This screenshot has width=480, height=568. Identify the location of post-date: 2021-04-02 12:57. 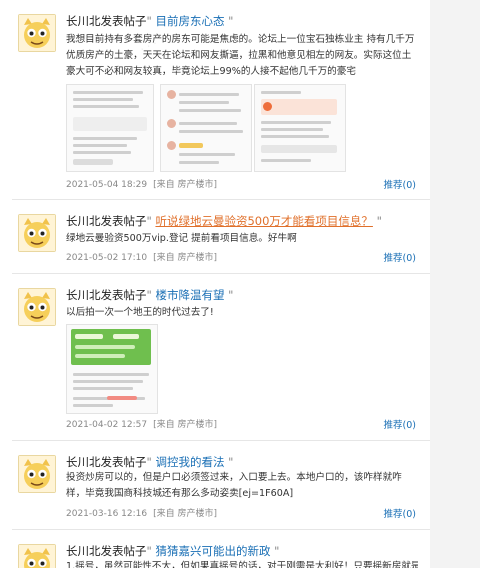
(107, 425).